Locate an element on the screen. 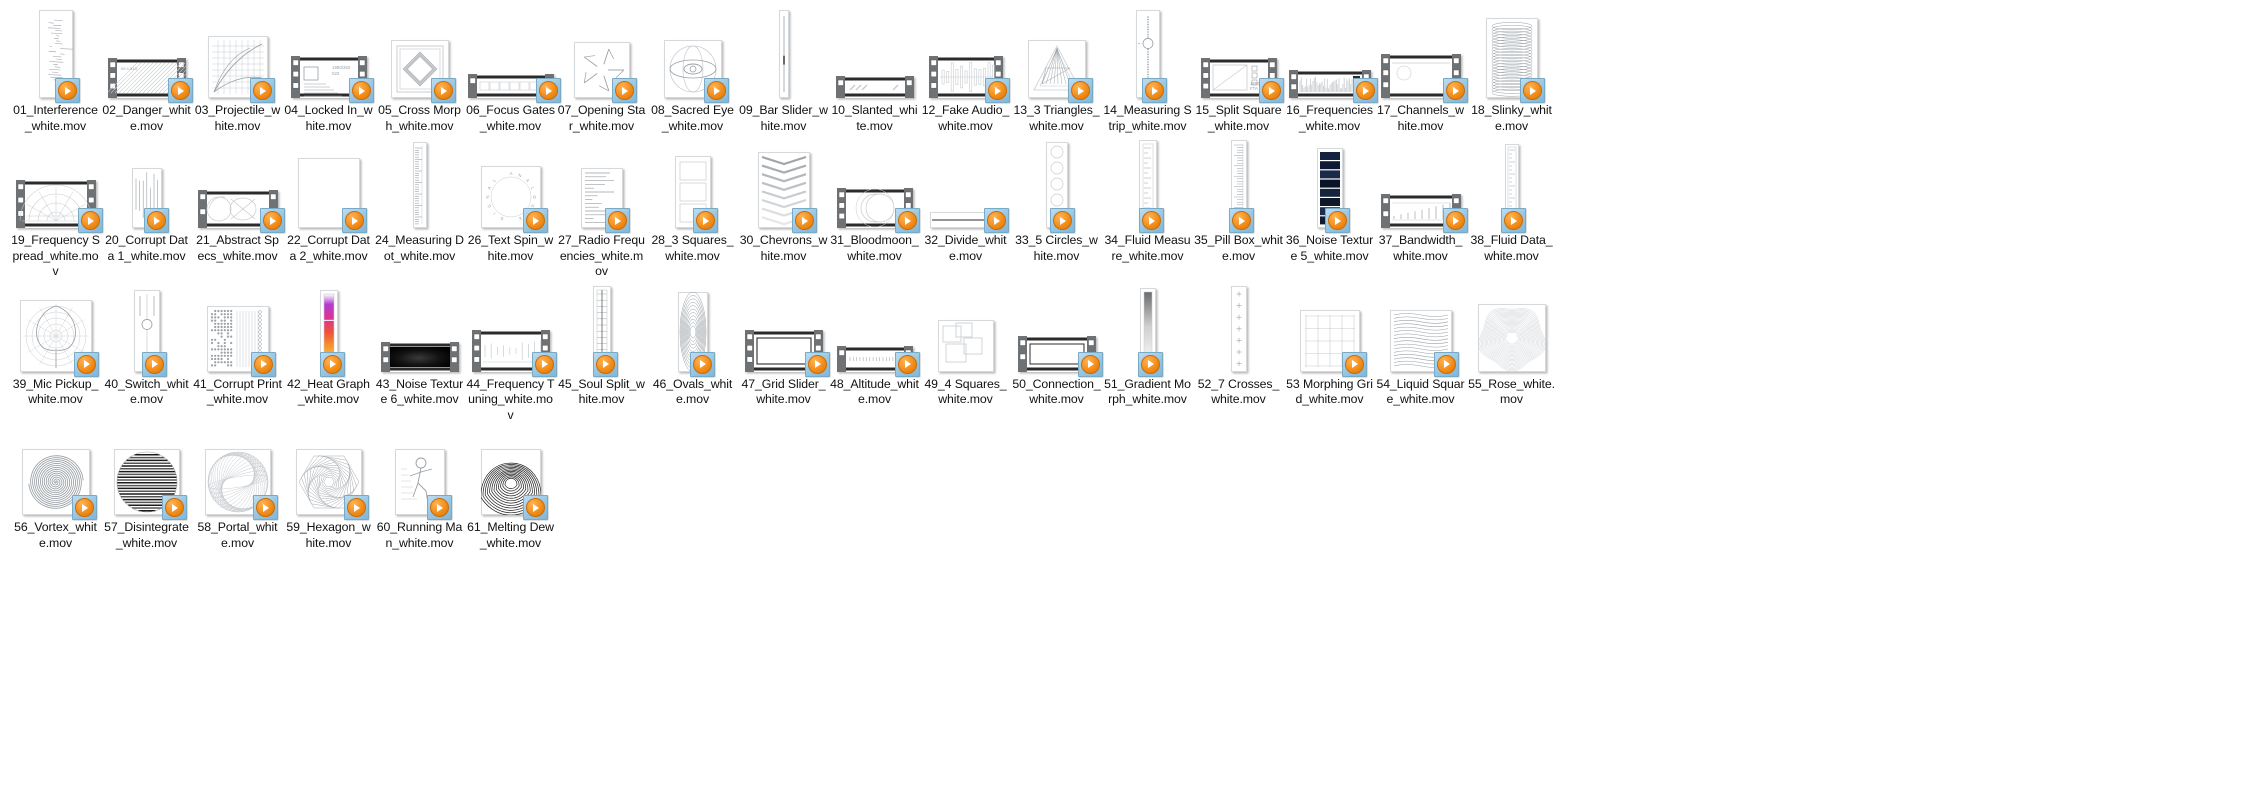 This screenshot has height=790, width=2251. video-thumbnail-text-spin-icon: ANALOGUE SIGNAL is located at coordinates (514, 199).